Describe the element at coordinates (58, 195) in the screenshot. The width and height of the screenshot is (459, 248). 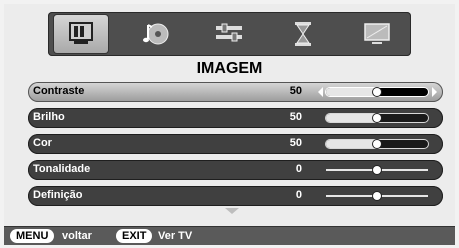
I see `menu-item-label: Definição` at that location.